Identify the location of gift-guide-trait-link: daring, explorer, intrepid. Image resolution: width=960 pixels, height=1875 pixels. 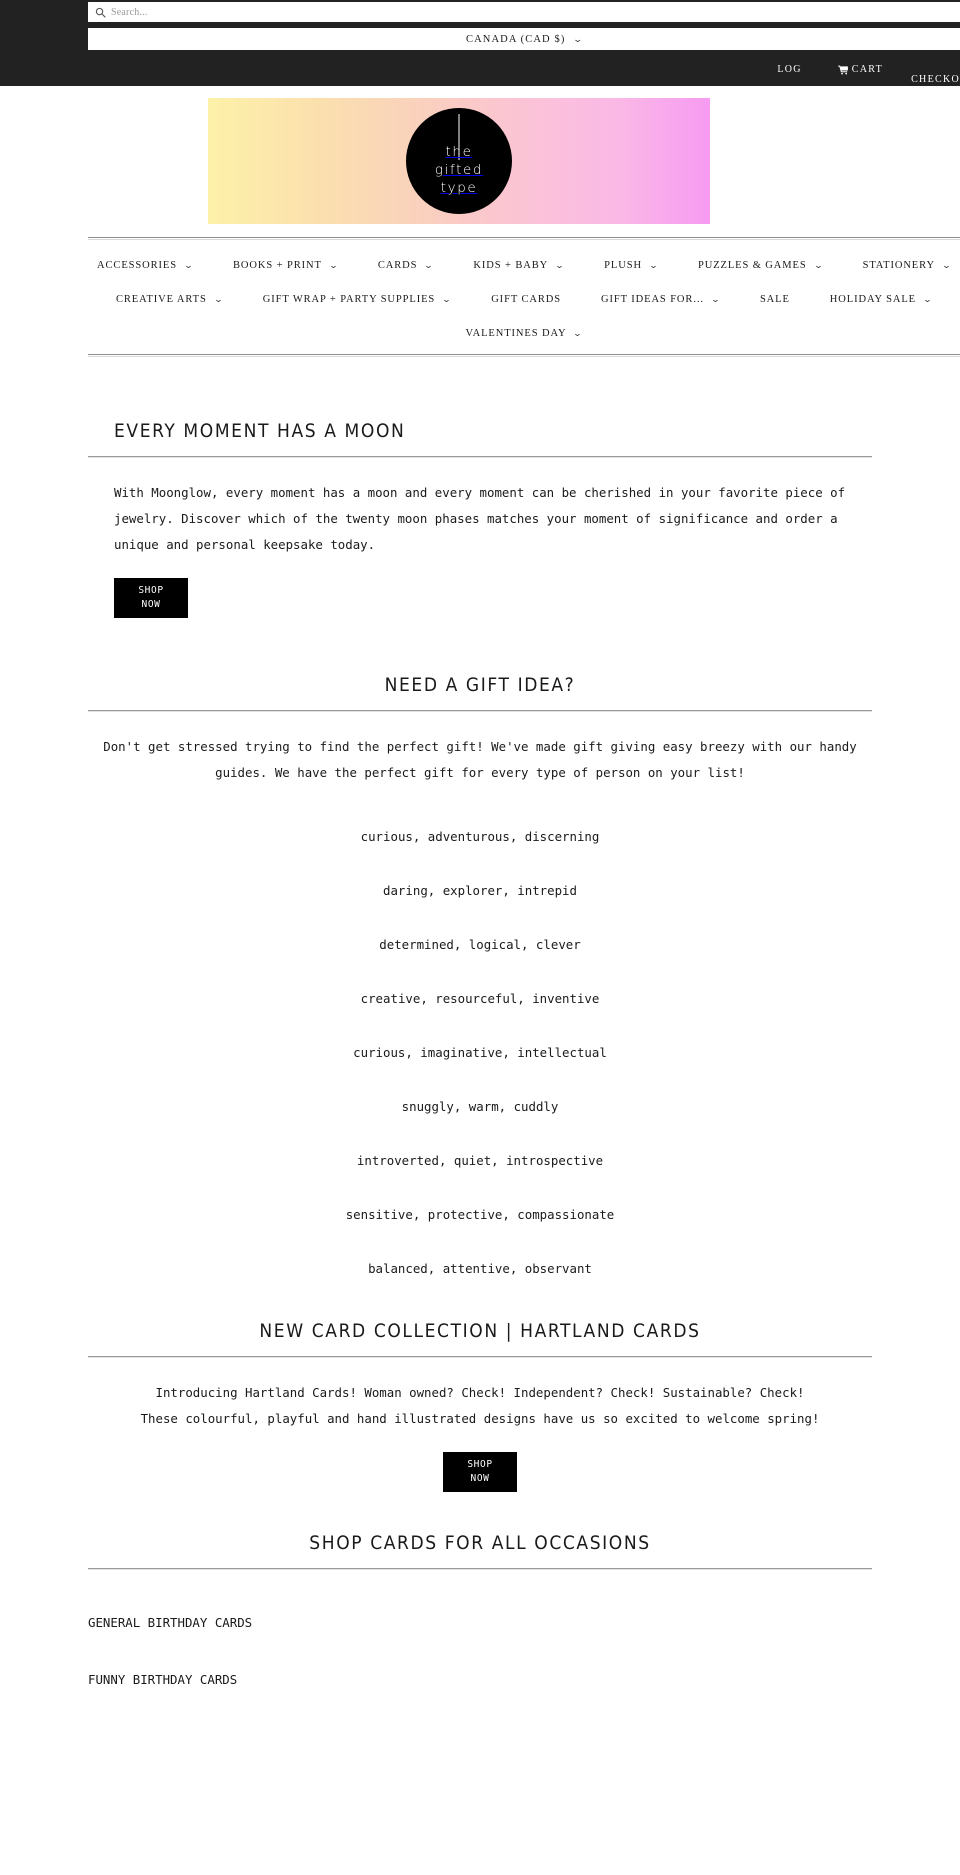
(480, 890).